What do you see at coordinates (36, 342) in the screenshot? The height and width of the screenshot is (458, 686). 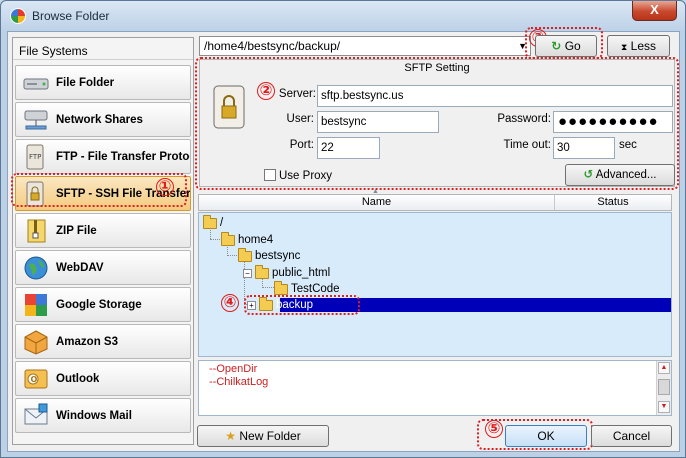 I see `amazon-box-icon` at bounding box center [36, 342].